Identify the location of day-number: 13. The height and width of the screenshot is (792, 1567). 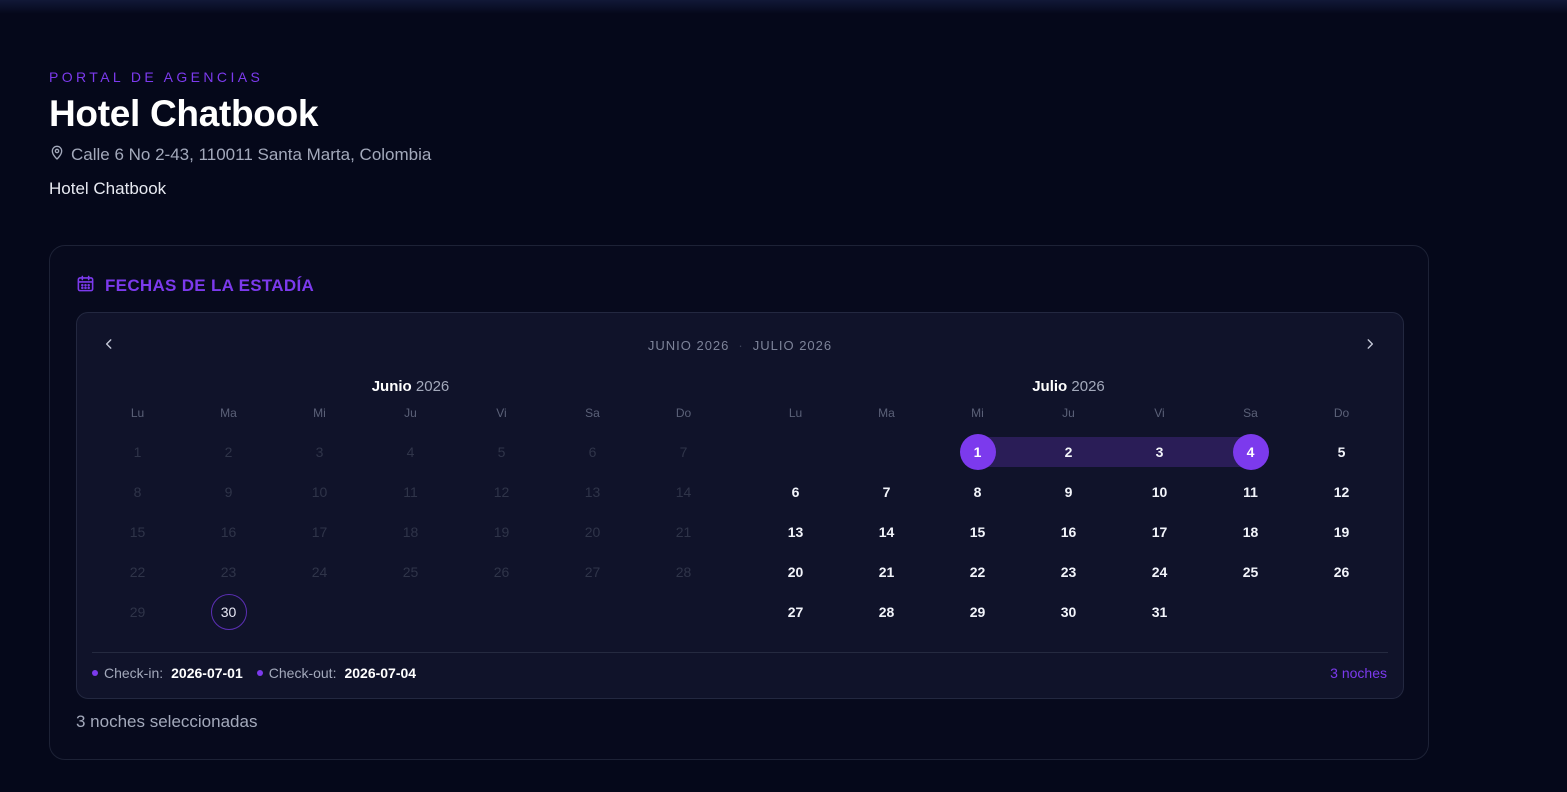
(592, 492).